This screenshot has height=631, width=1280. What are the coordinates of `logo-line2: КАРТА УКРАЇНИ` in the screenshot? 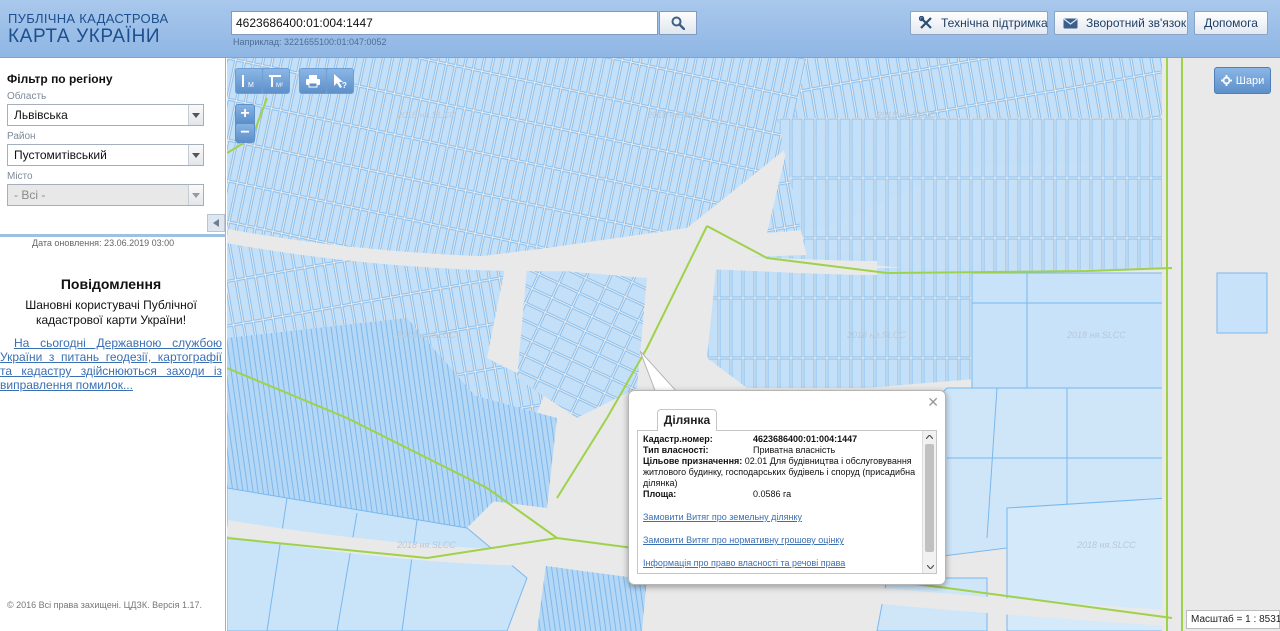 It's located at (84, 36).